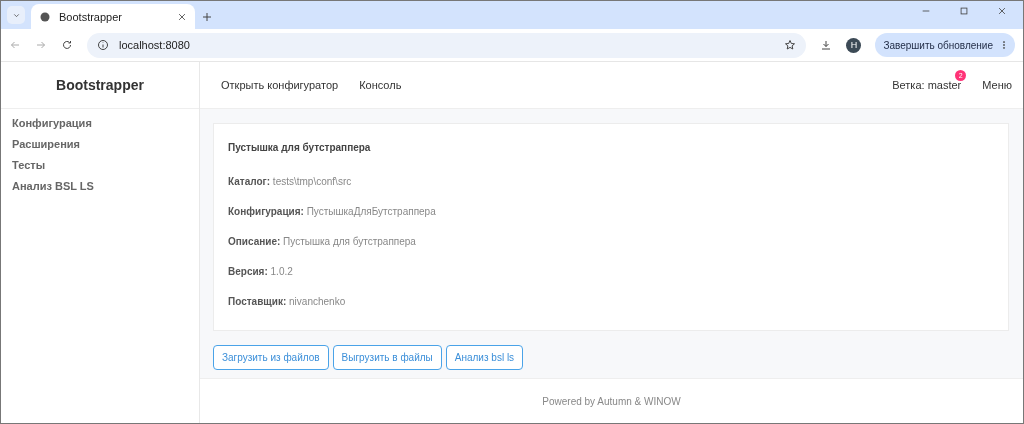 The height and width of the screenshot is (424, 1024). What do you see at coordinates (100, 144) in the screenshot?
I see `sidebar-item: Расширения` at bounding box center [100, 144].